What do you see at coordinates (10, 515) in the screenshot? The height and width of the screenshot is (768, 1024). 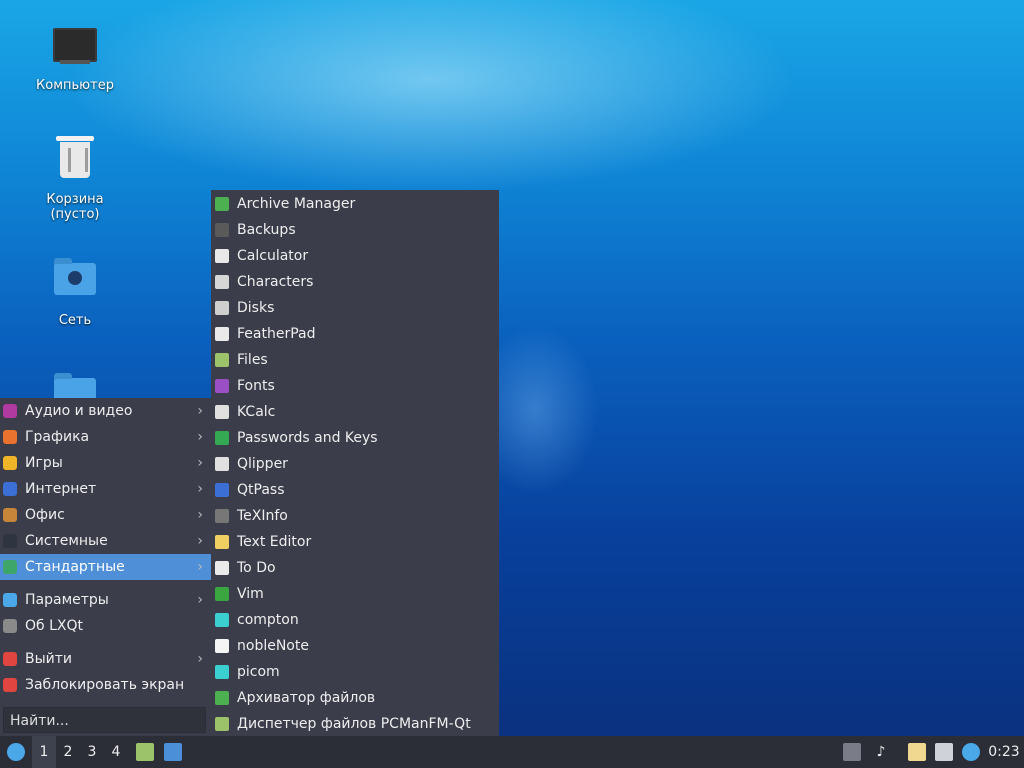 I see `office-icon` at bounding box center [10, 515].